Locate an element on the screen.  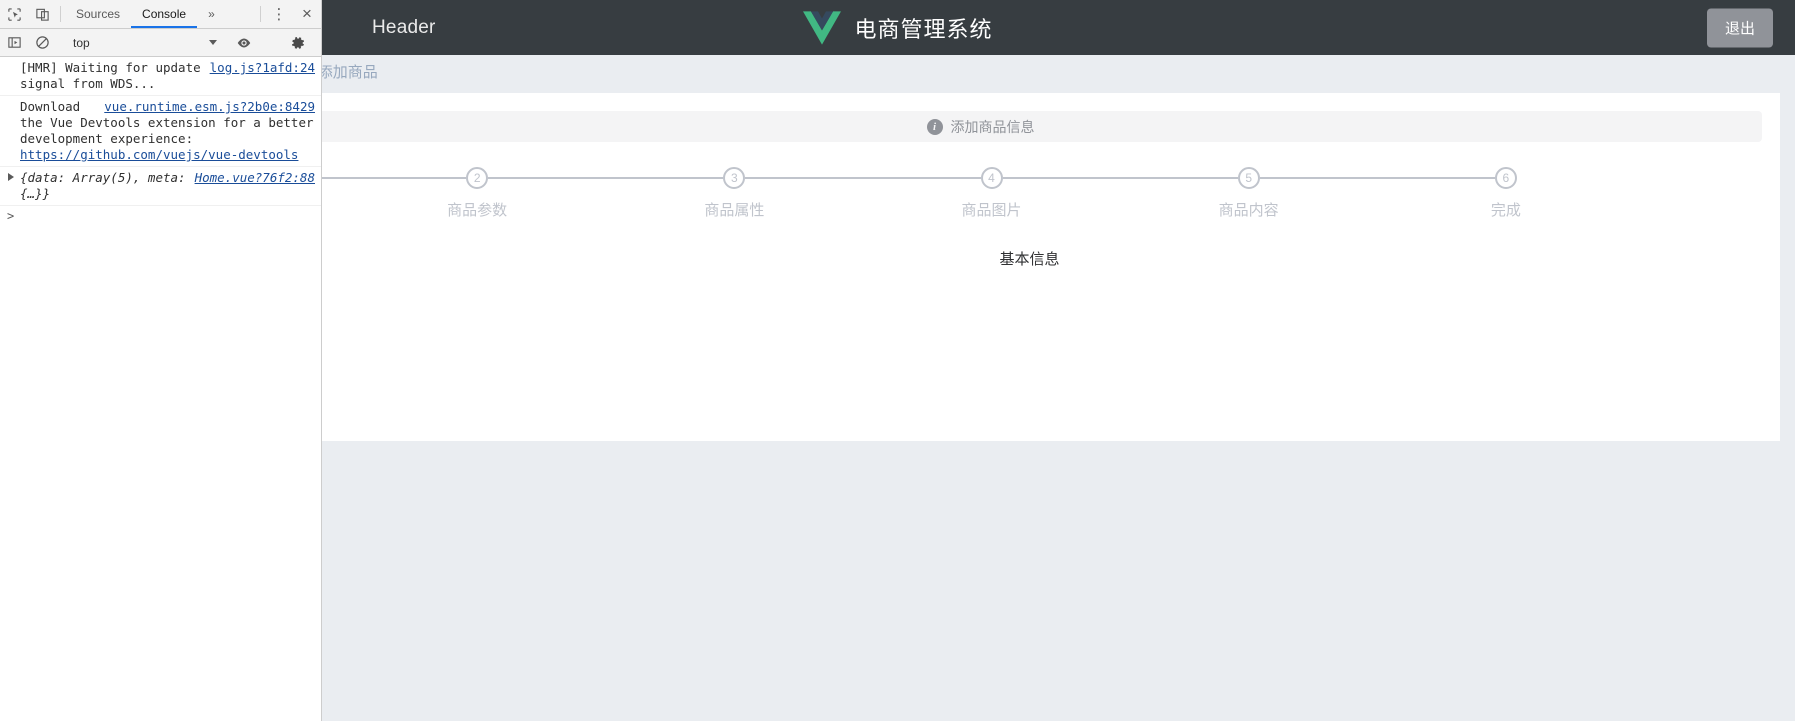
step-6-complete: 6 完成 is located at coordinates (1621, 193).